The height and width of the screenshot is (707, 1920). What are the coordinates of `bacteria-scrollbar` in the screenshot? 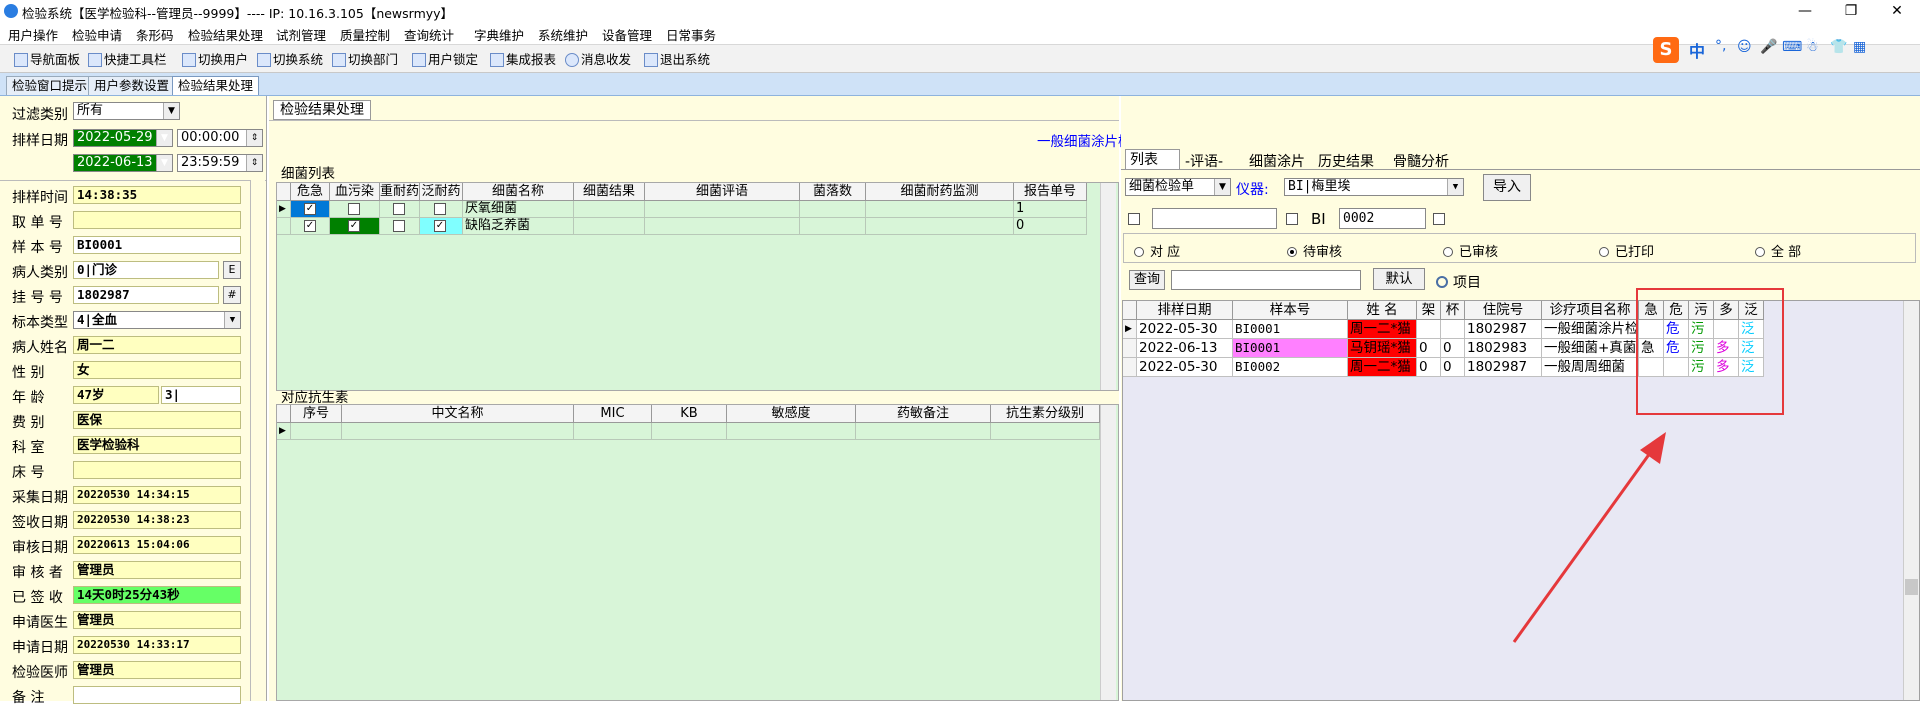 It's located at (1108, 286).